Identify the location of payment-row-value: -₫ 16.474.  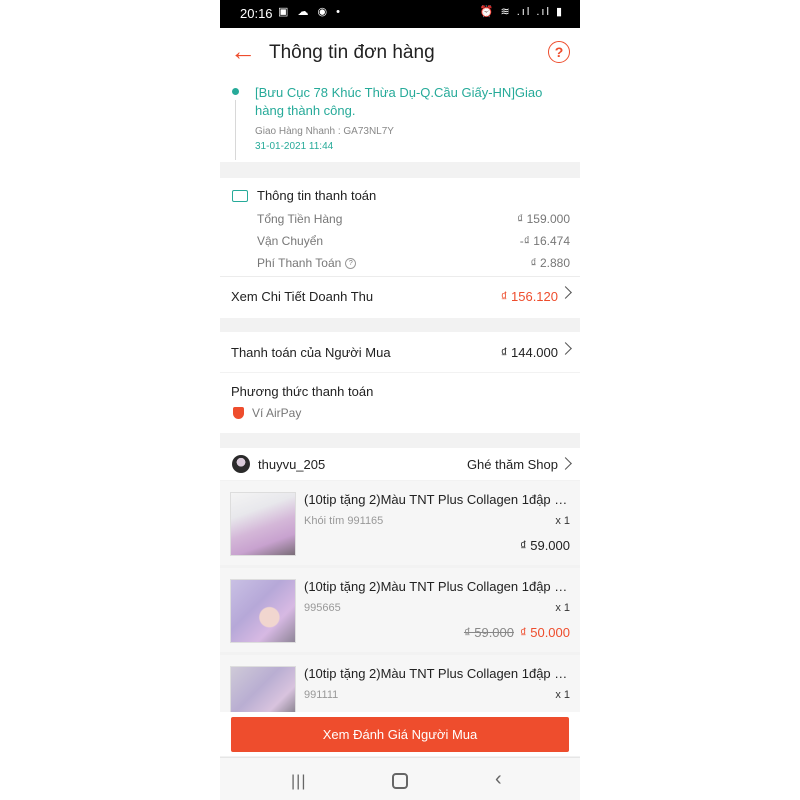
(544, 241).